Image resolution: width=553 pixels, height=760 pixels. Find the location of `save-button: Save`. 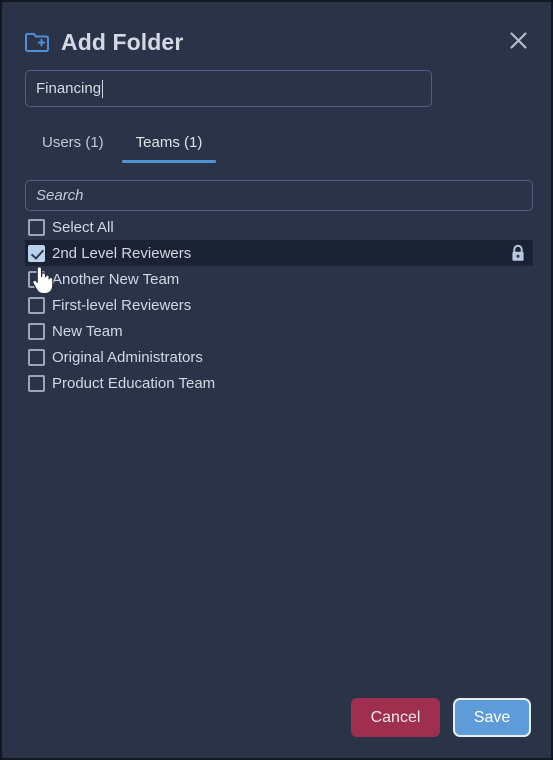

save-button: Save is located at coordinates (492, 717).